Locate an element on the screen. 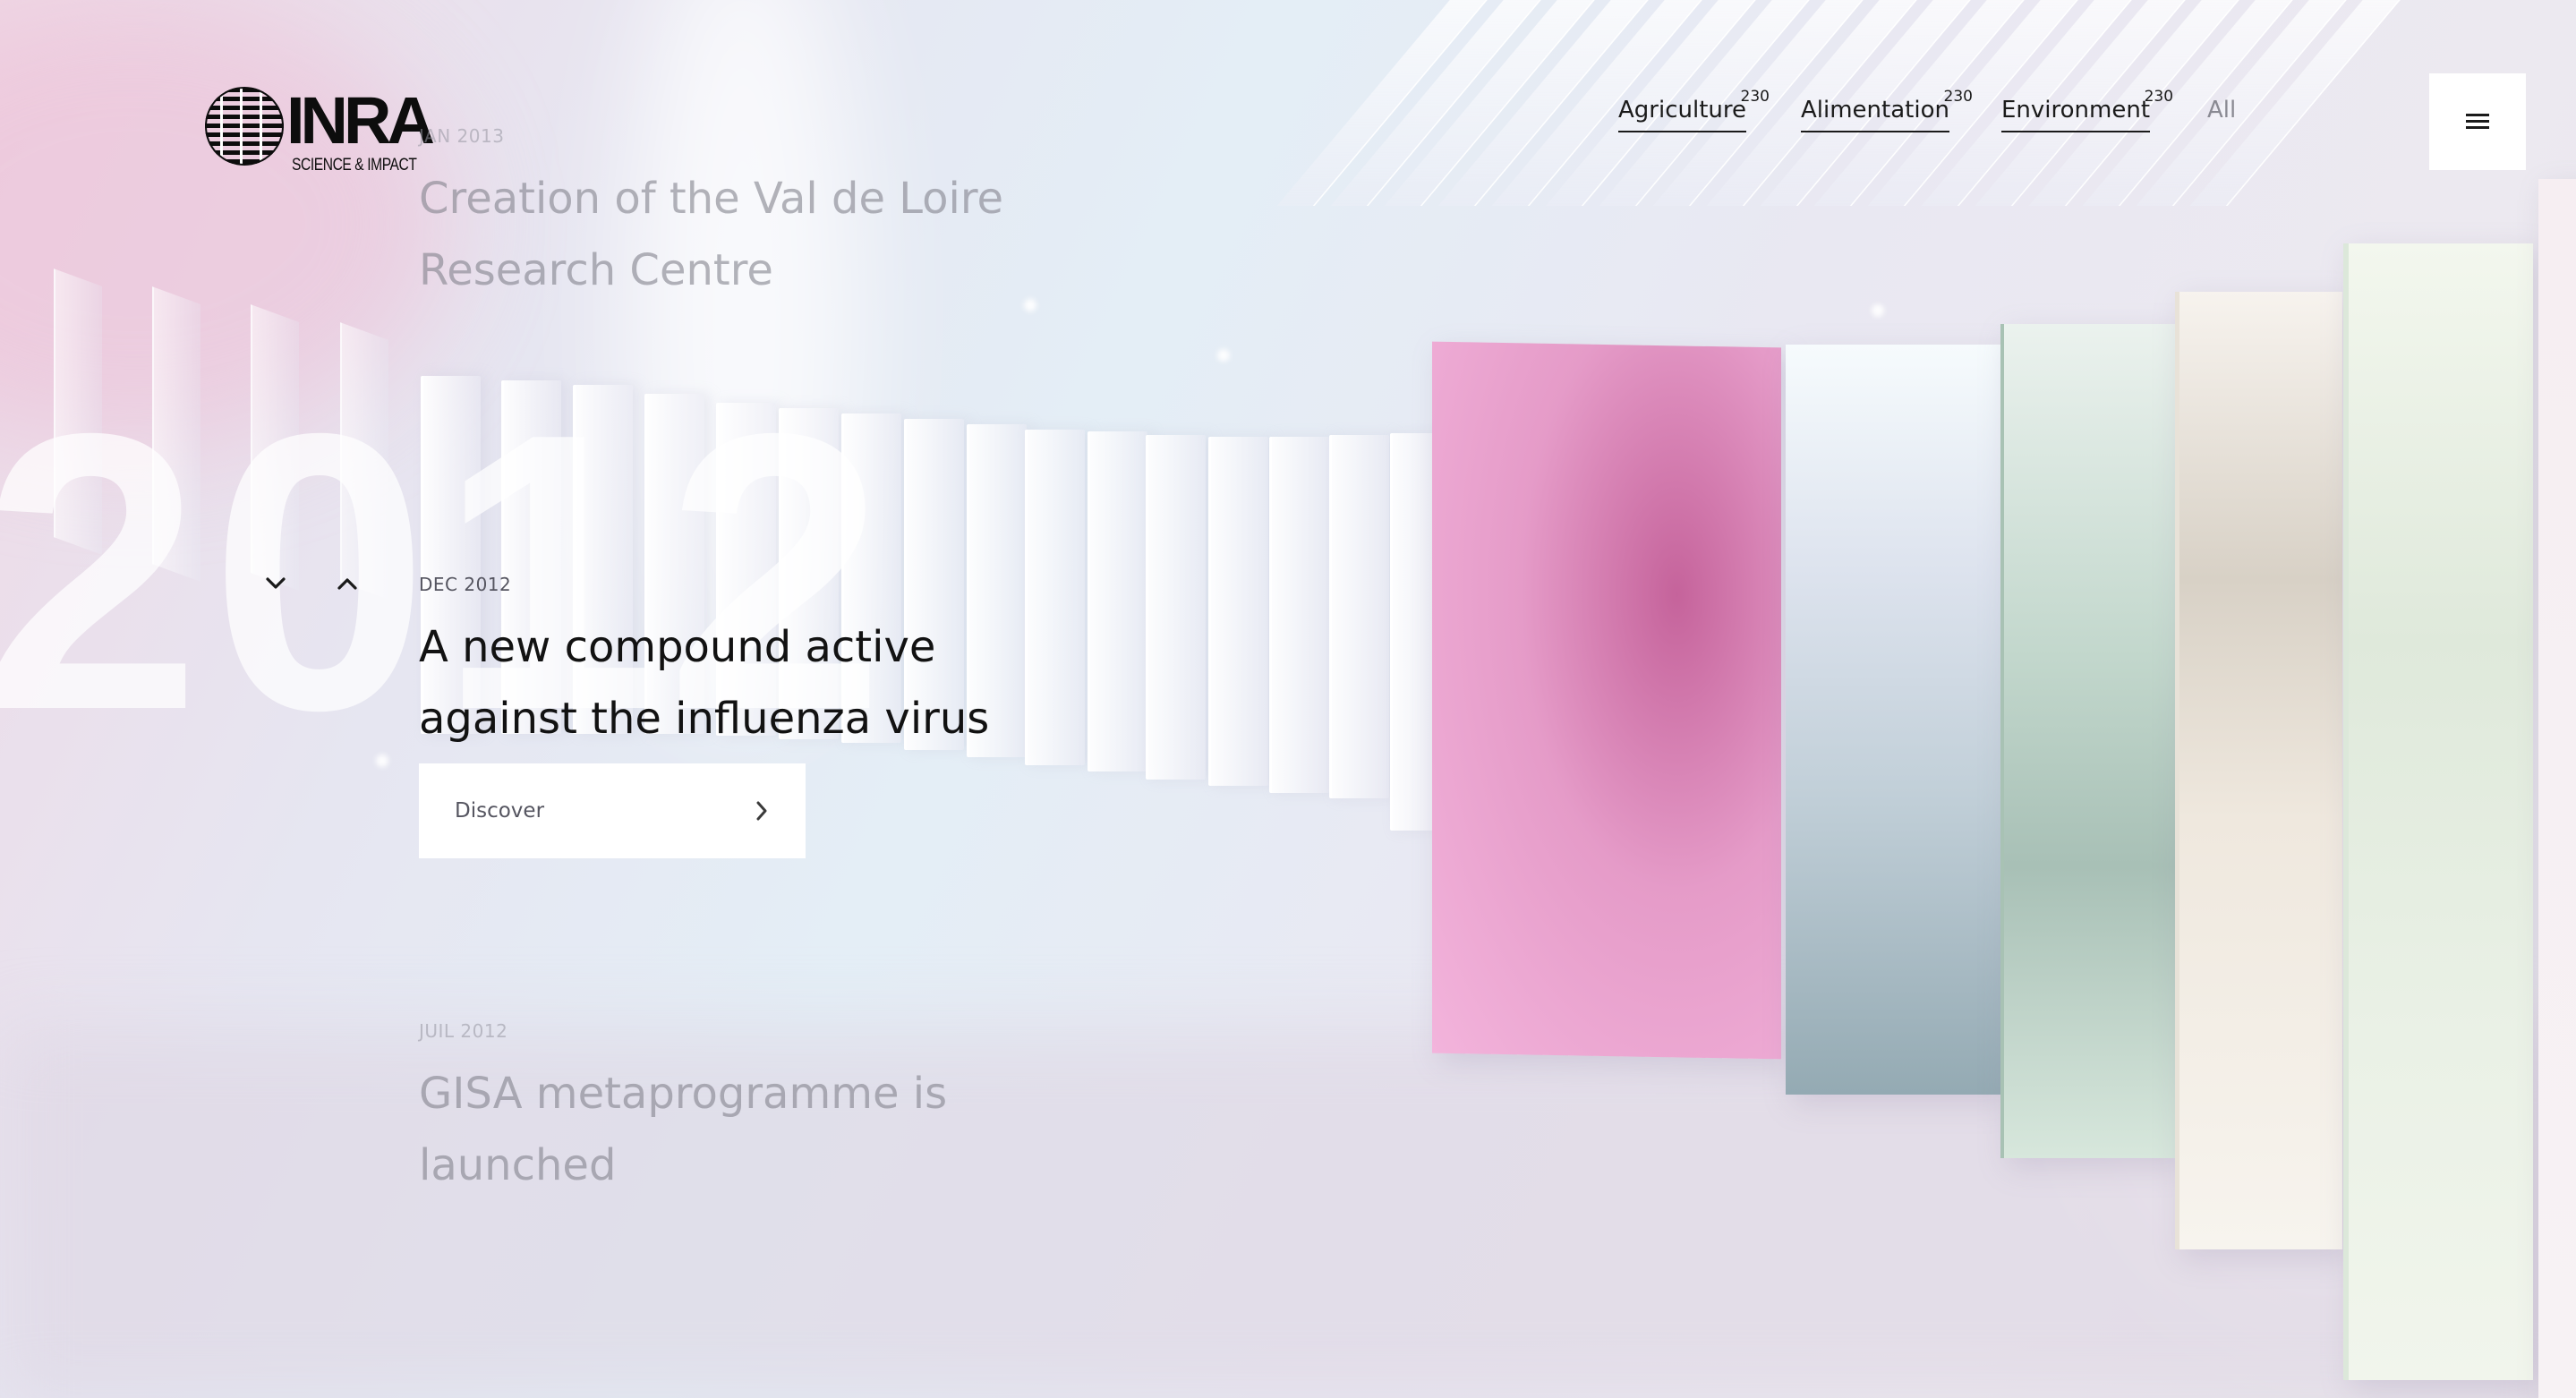  chevron-down-icon is located at coordinates (276, 583).